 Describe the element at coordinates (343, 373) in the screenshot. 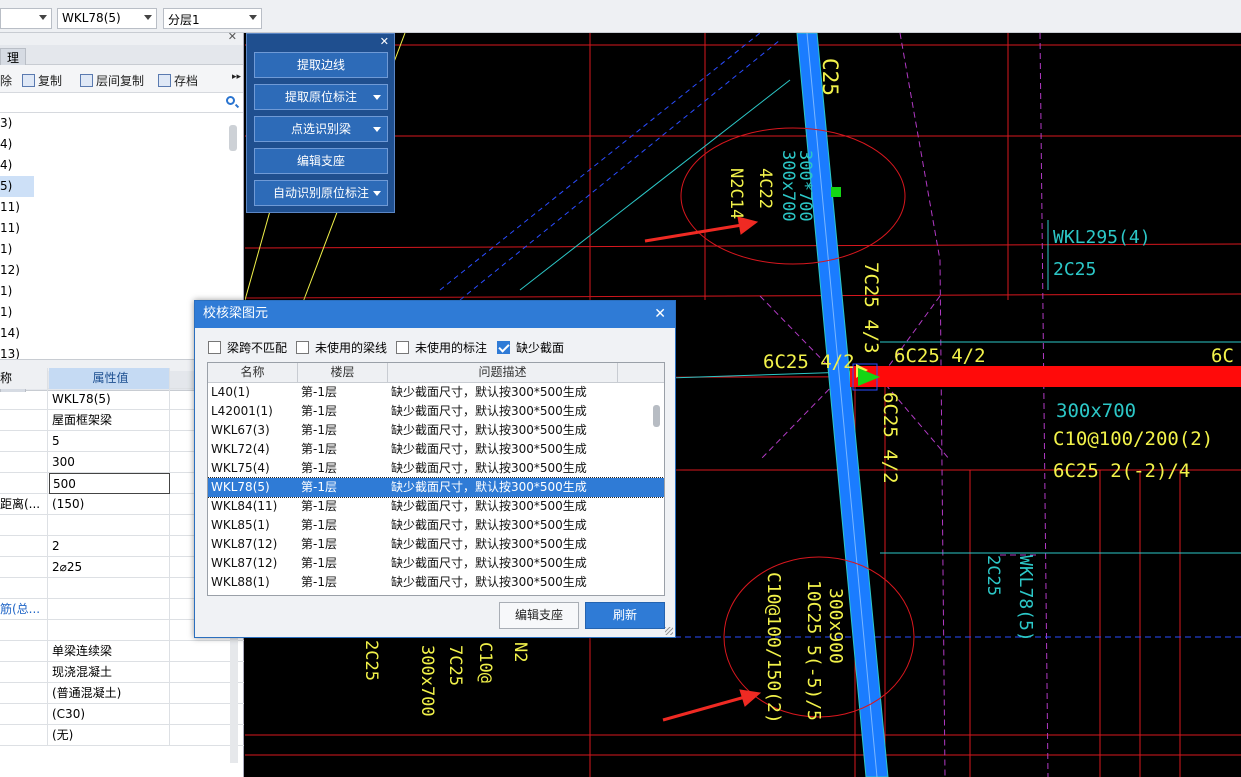

I see `column-header-floor: 楼层` at that location.